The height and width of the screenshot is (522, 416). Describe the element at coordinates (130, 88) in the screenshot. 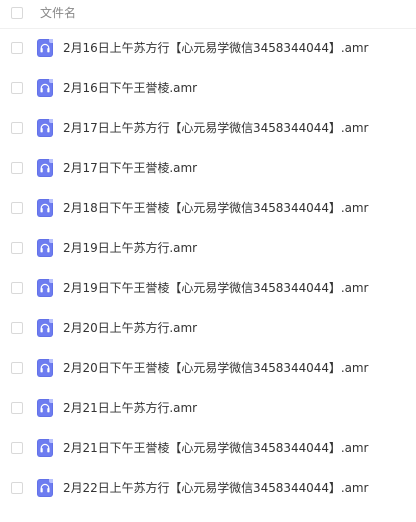

I see `file-name: 2月16日下午王誉棱.amr` at that location.